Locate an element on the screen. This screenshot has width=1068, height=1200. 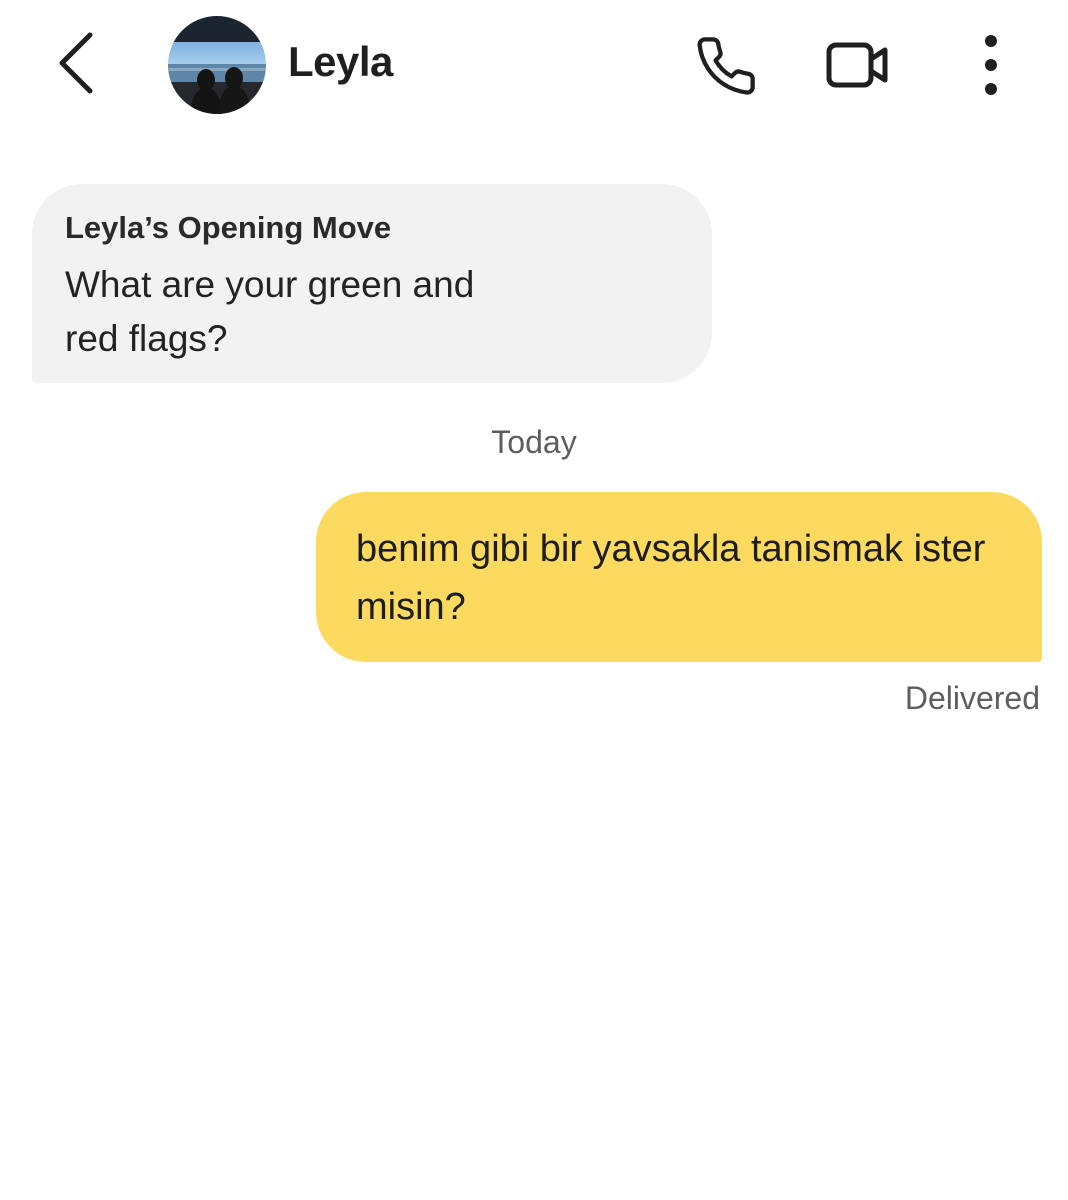
voice-call-button is located at coordinates (726, 66).